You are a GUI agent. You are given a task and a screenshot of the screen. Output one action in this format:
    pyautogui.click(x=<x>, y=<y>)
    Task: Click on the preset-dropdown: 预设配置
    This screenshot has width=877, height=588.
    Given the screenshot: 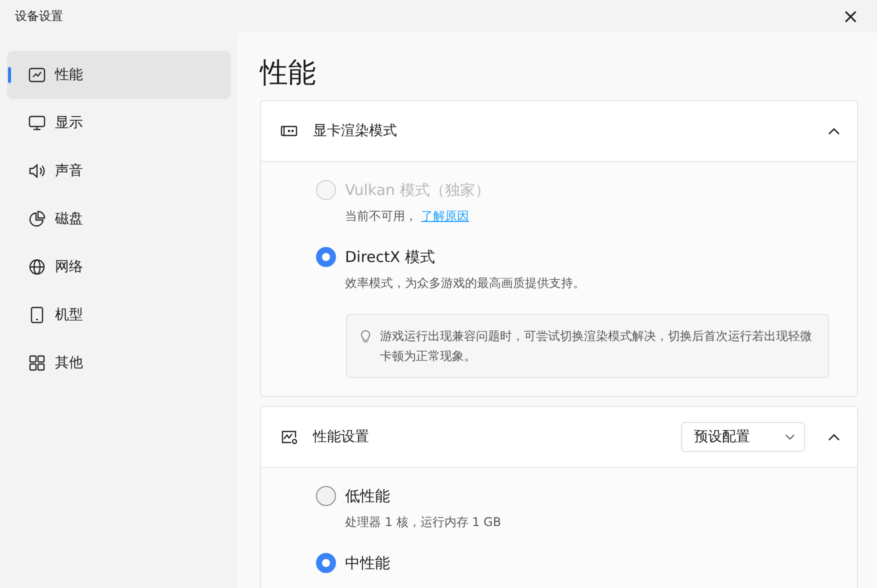 What is the action you would take?
    pyautogui.click(x=743, y=437)
    